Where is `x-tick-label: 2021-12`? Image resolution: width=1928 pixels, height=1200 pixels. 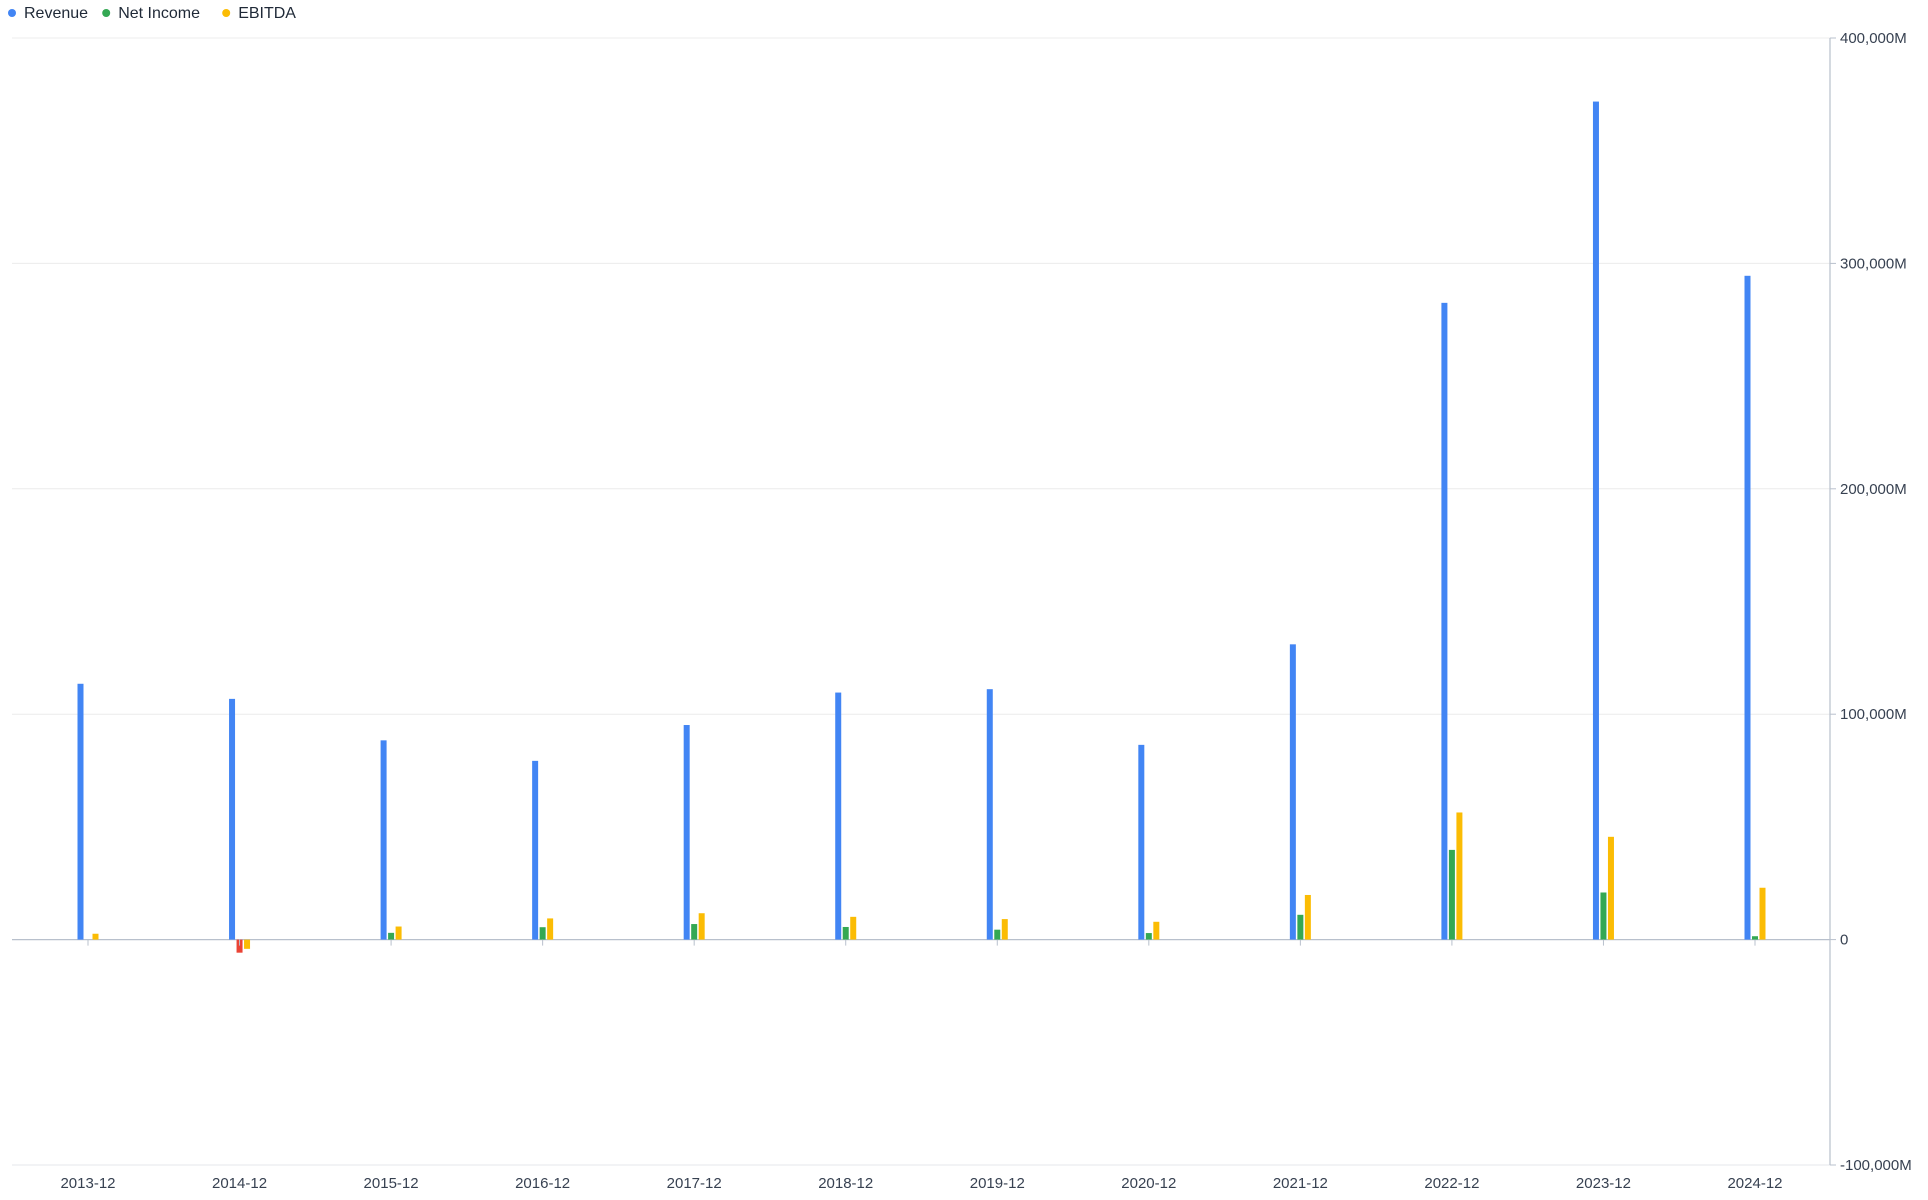
x-tick-label: 2021-12 is located at coordinates (1300, 1183).